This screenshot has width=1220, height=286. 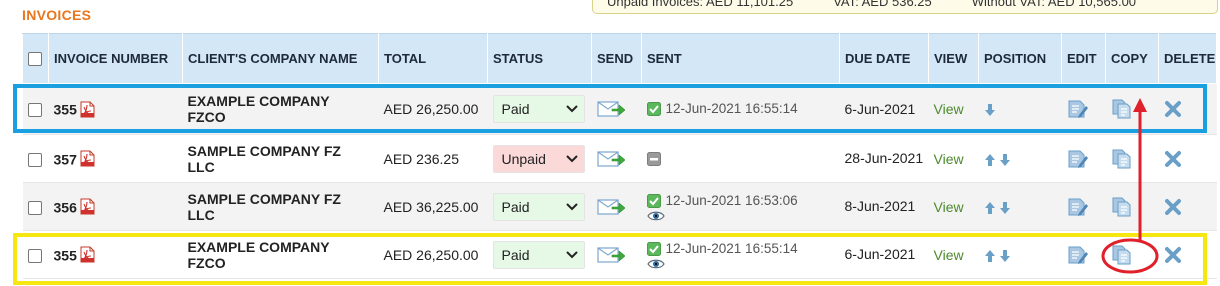 I want to click on header-edit: EDIT, so click(x=1083, y=58).